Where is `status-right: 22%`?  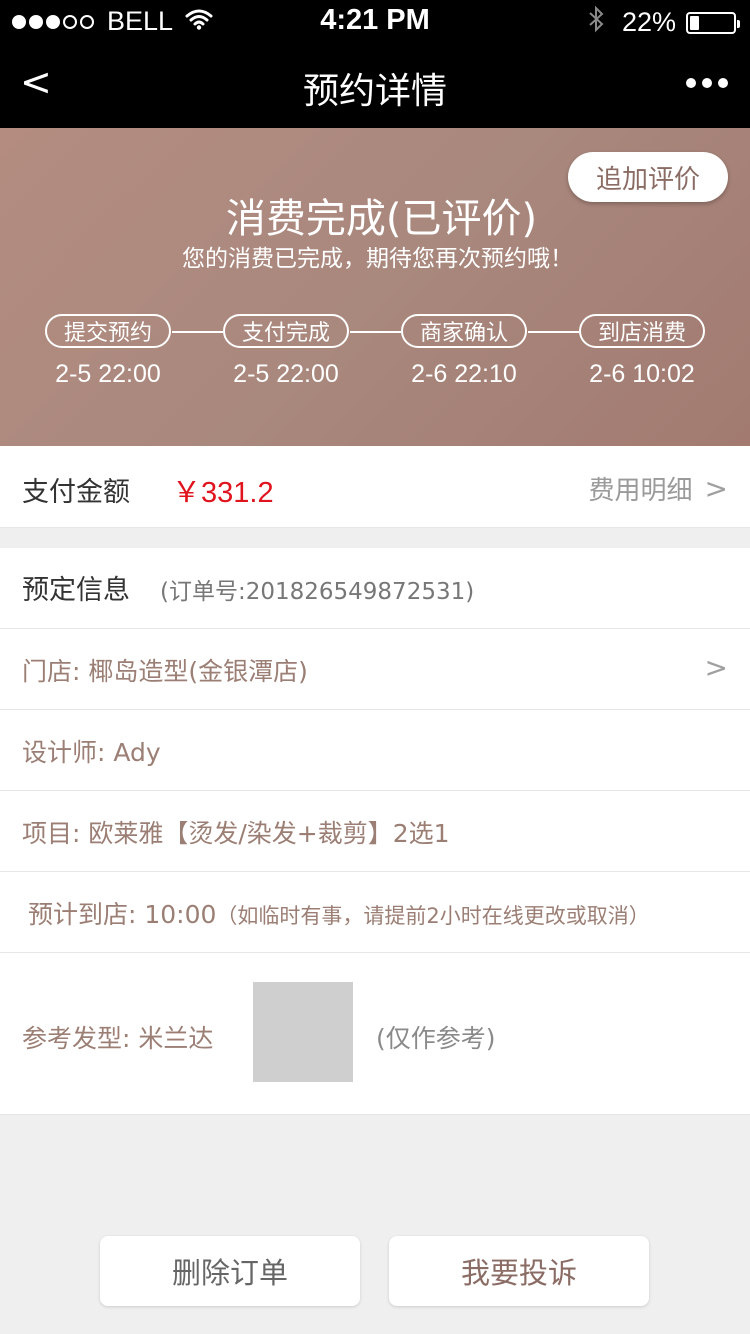
status-right: 22% is located at coordinates (664, 22).